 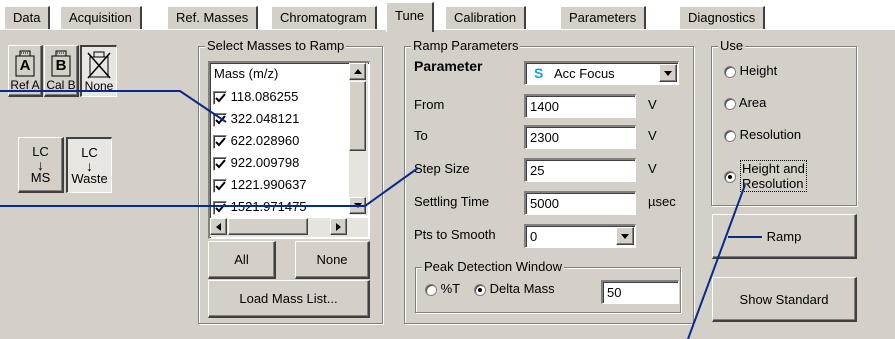 What do you see at coordinates (264, 96) in the screenshot?
I see `mass-value: 118.086255` at bounding box center [264, 96].